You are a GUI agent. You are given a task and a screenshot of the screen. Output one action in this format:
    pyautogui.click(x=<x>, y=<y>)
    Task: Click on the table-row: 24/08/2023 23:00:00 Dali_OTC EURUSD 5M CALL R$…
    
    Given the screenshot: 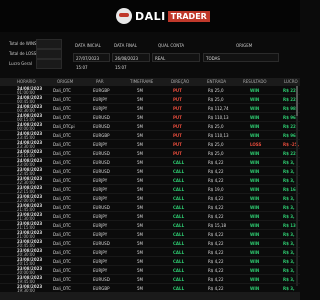 What is the action you would take?
    pyautogui.click(x=150, y=162)
    